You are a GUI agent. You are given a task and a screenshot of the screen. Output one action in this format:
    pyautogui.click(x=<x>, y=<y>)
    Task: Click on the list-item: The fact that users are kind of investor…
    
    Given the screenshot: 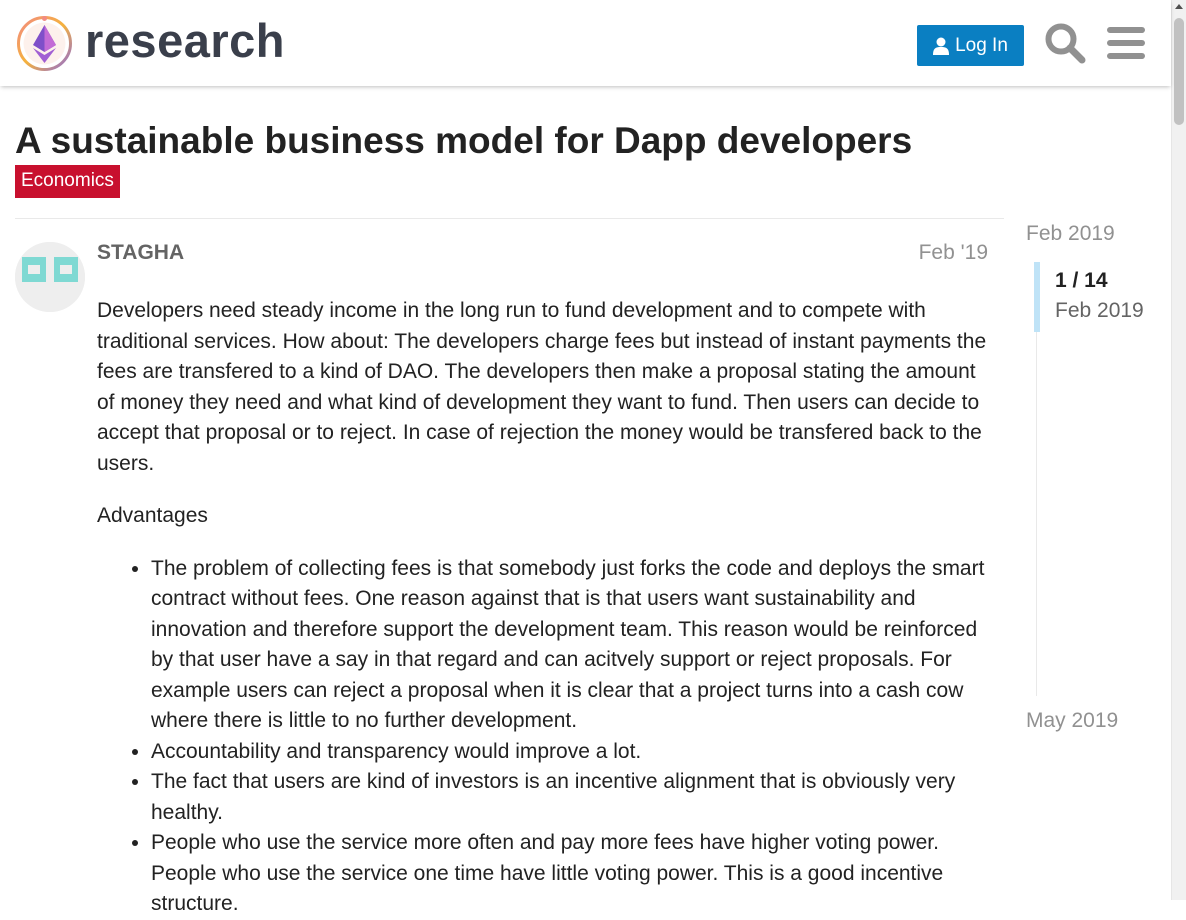 What is the action you would take?
    pyautogui.click(x=571, y=797)
    